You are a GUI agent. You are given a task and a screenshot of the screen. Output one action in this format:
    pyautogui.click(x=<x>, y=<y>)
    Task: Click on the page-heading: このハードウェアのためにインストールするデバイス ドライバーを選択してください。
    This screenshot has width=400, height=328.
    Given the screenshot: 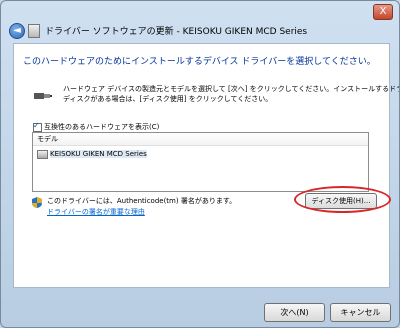 What is the action you would take?
    pyautogui.click(x=199, y=62)
    